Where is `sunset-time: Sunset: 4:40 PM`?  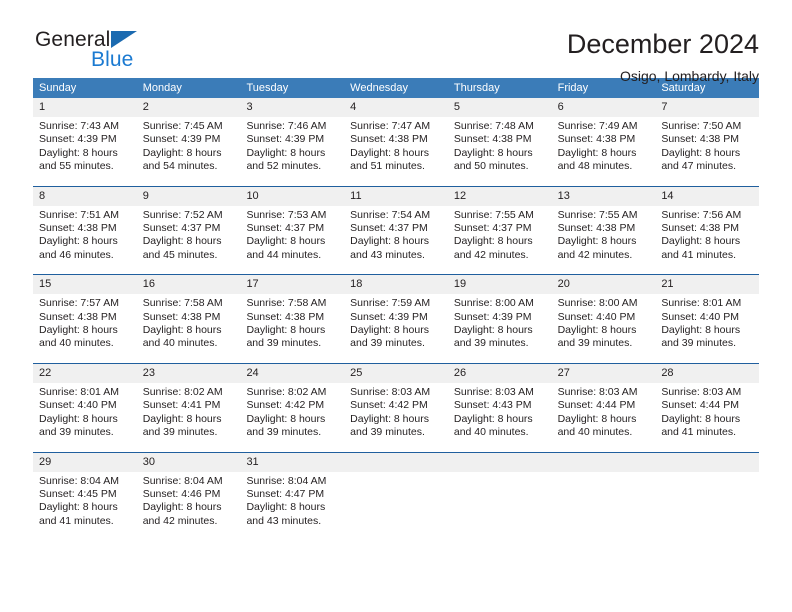 sunset-time: Sunset: 4:40 PM is located at coordinates (596, 316).